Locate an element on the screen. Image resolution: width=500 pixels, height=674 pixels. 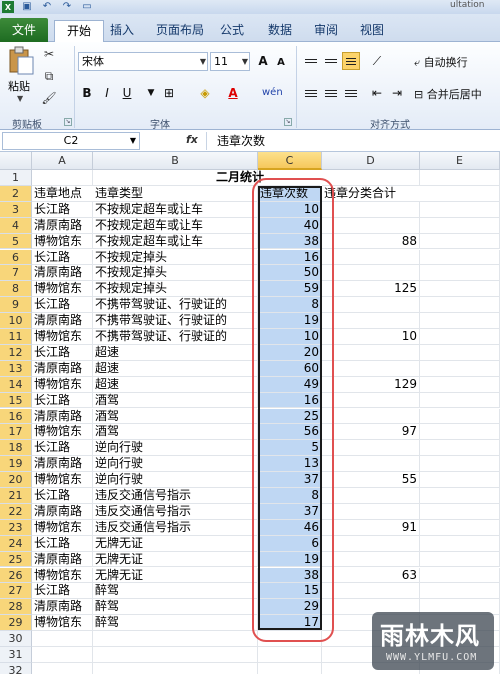
grow-font-button: A is located at coordinates (263, 61).